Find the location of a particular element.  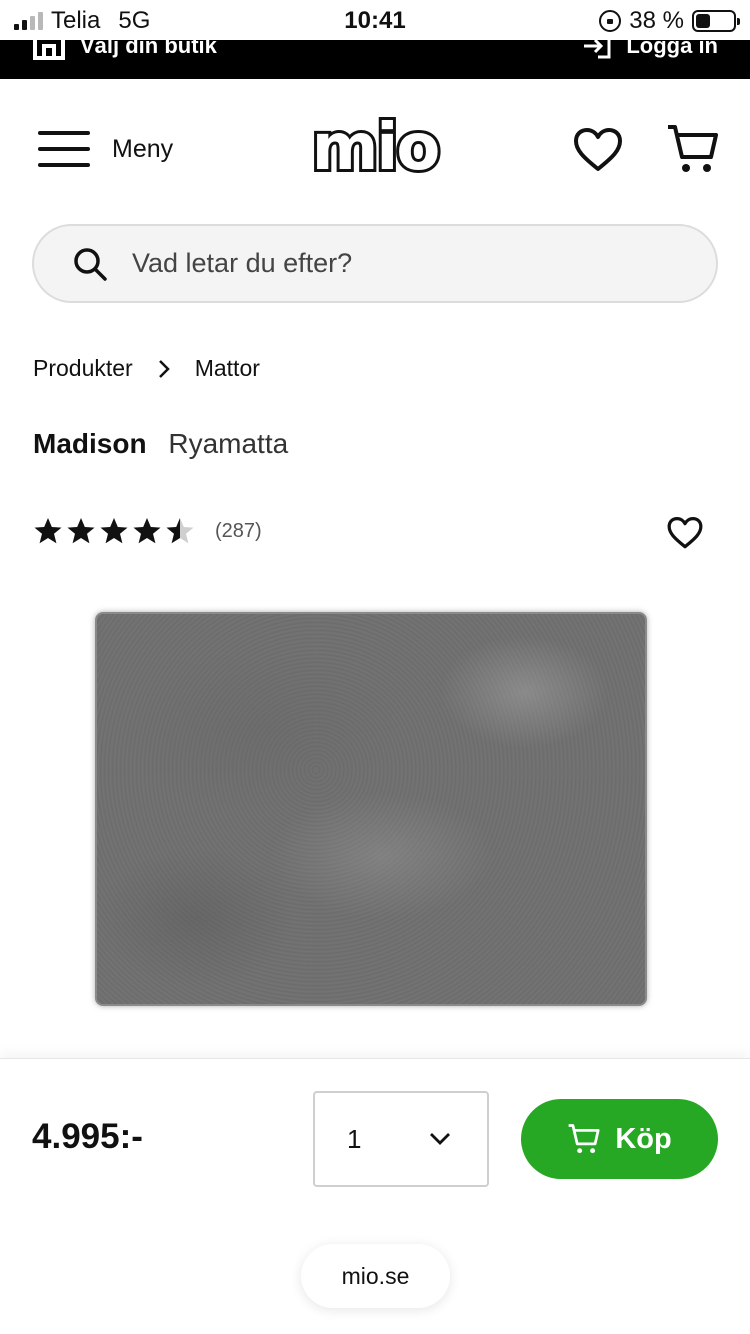

chevron-down-icon is located at coordinates (440, 1139).